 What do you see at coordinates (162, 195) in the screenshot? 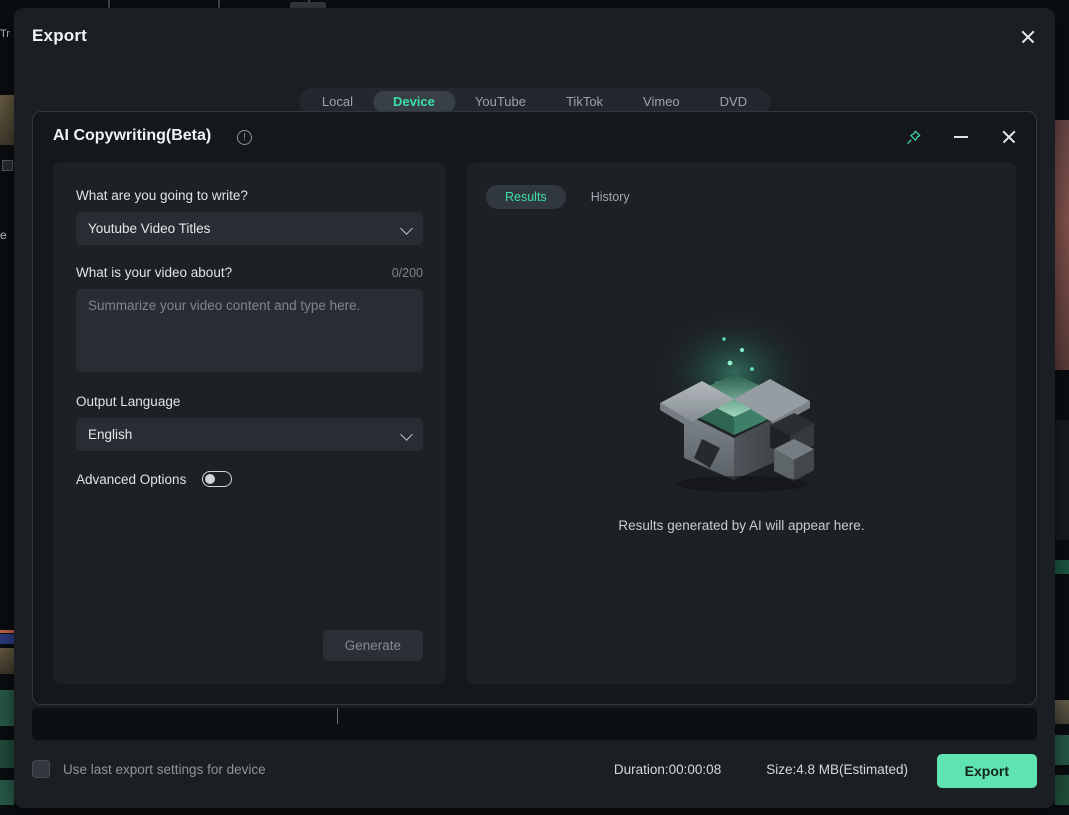
I see `write-type-label: What are you going to write?` at bounding box center [162, 195].